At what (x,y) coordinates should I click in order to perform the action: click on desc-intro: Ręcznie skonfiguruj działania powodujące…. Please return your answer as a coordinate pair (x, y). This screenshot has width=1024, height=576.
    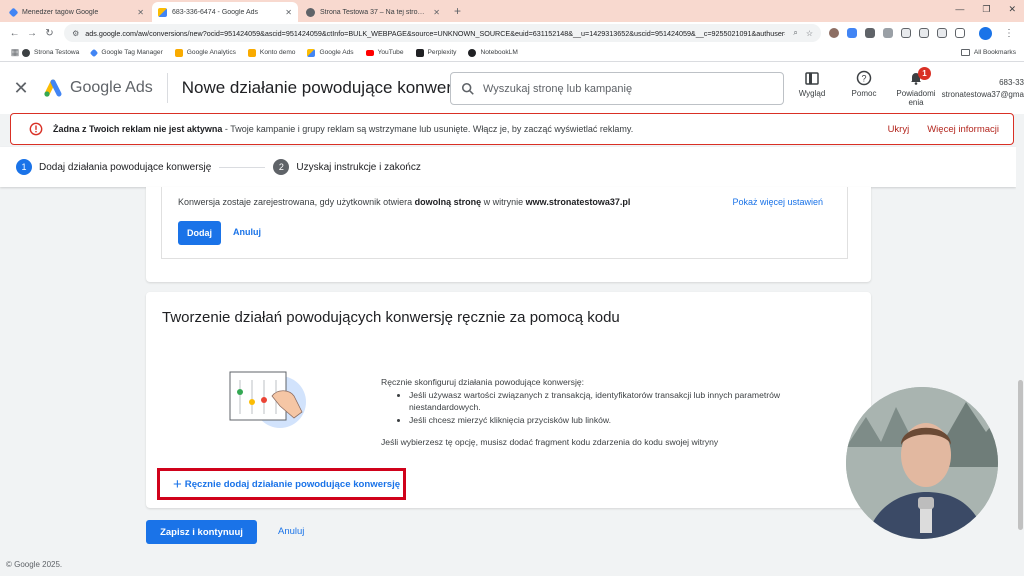
    Looking at the image, I should click on (483, 382).